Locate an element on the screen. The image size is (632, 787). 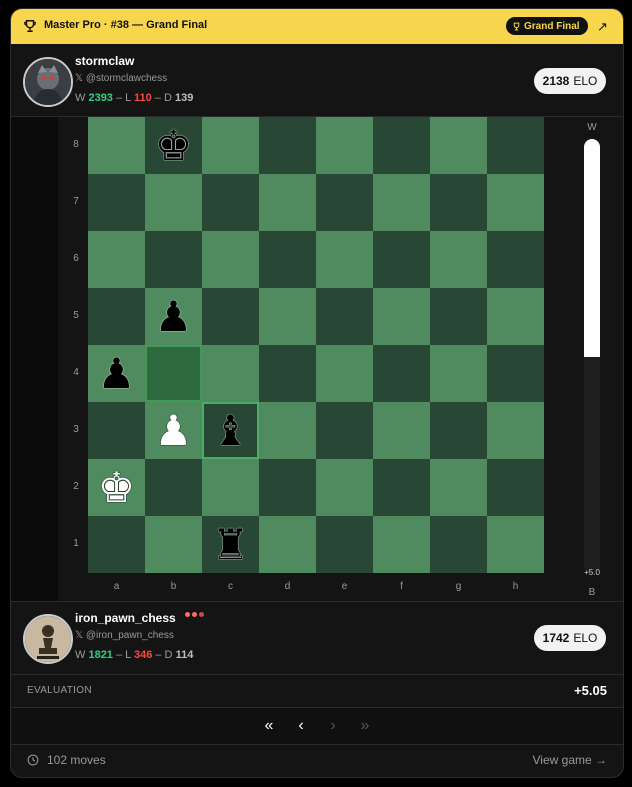
black-piece-c1: ♜ is located at coordinates (231, 544).